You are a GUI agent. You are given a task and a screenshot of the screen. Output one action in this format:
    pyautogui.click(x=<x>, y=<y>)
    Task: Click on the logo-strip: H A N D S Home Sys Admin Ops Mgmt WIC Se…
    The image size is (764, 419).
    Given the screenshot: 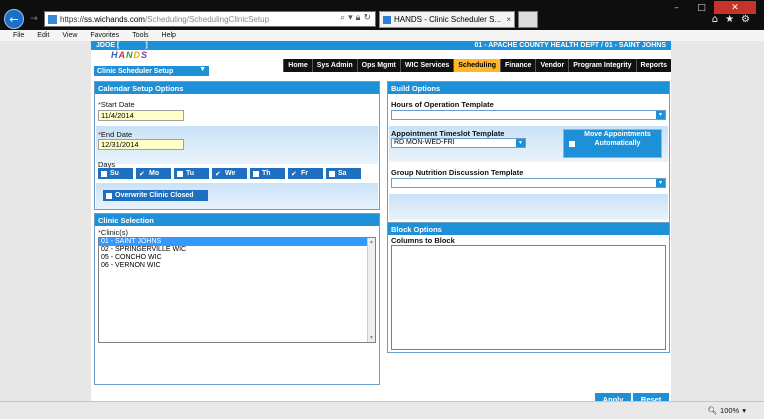 What is the action you would take?
    pyautogui.click(x=381, y=61)
    